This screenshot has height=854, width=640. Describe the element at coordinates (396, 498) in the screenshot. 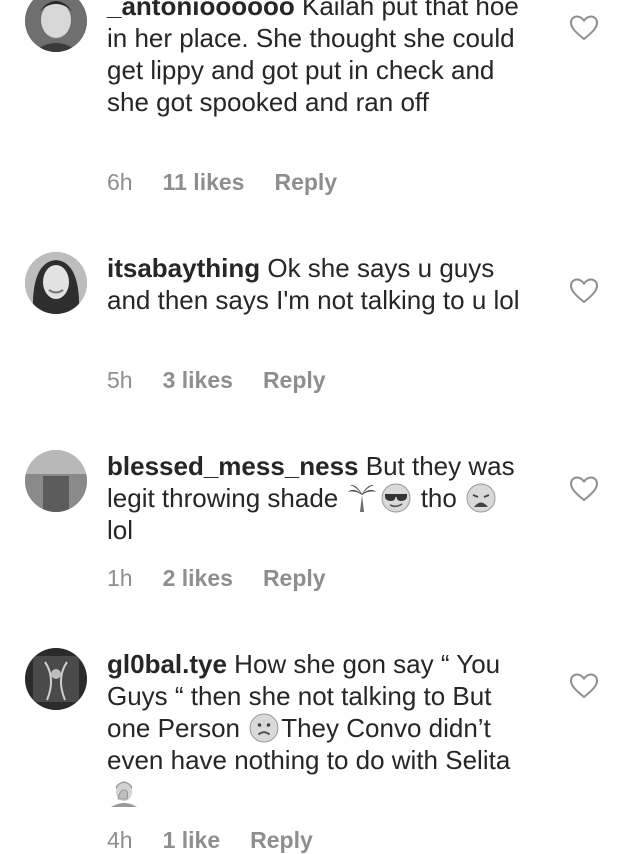

I see `sunglasses-emoji` at that location.